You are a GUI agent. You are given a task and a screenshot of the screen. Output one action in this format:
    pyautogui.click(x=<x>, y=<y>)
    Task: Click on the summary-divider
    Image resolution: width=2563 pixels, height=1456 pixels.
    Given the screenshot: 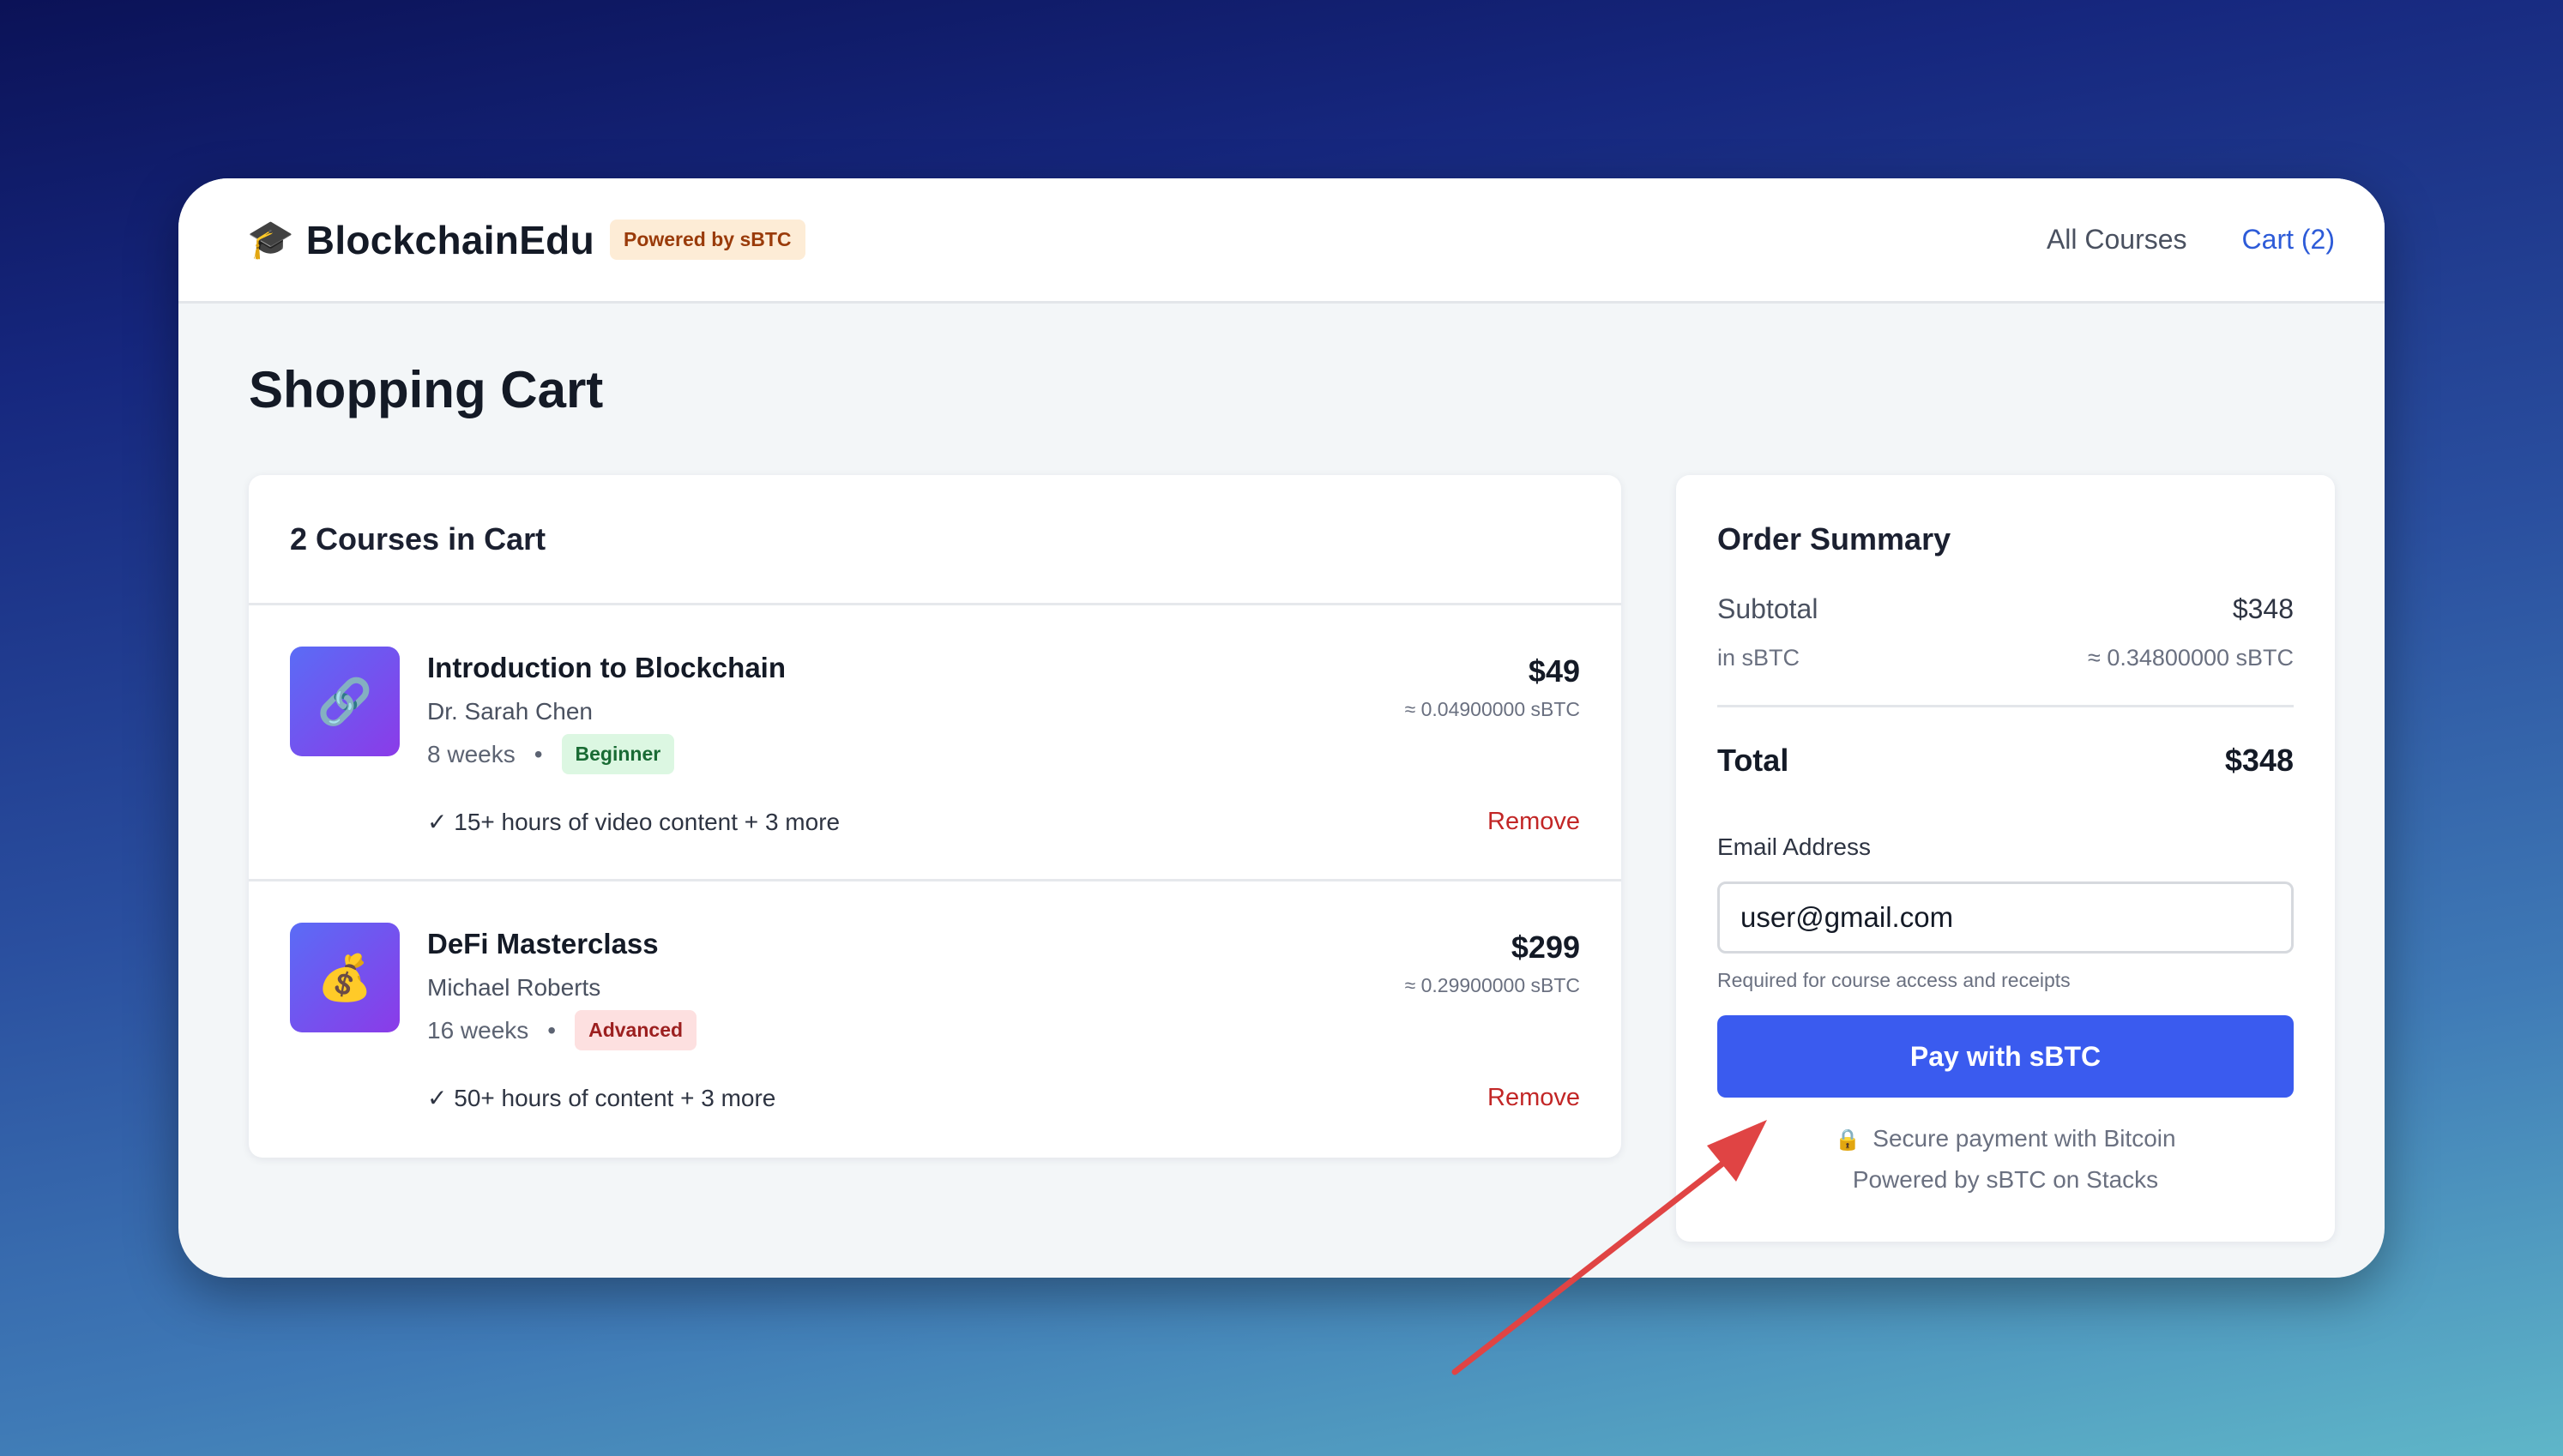 What is the action you would take?
    pyautogui.click(x=2005, y=706)
    